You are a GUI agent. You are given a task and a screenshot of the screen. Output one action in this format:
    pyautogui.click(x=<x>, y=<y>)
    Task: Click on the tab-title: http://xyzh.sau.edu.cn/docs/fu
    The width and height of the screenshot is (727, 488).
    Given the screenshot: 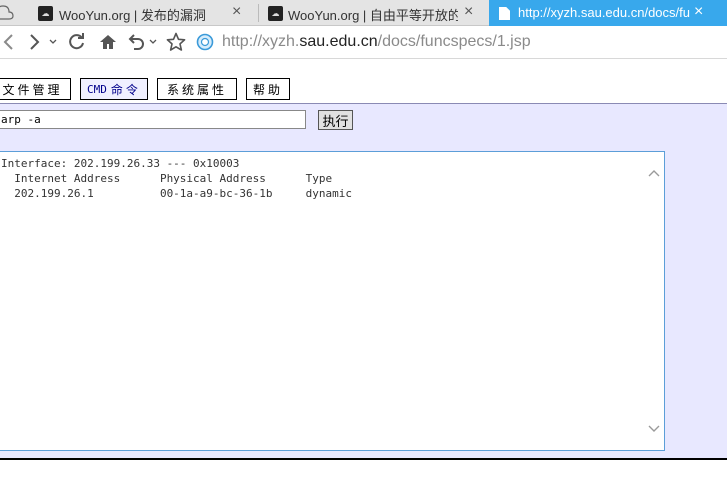 What is the action you would take?
    pyautogui.click(x=604, y=12)
    